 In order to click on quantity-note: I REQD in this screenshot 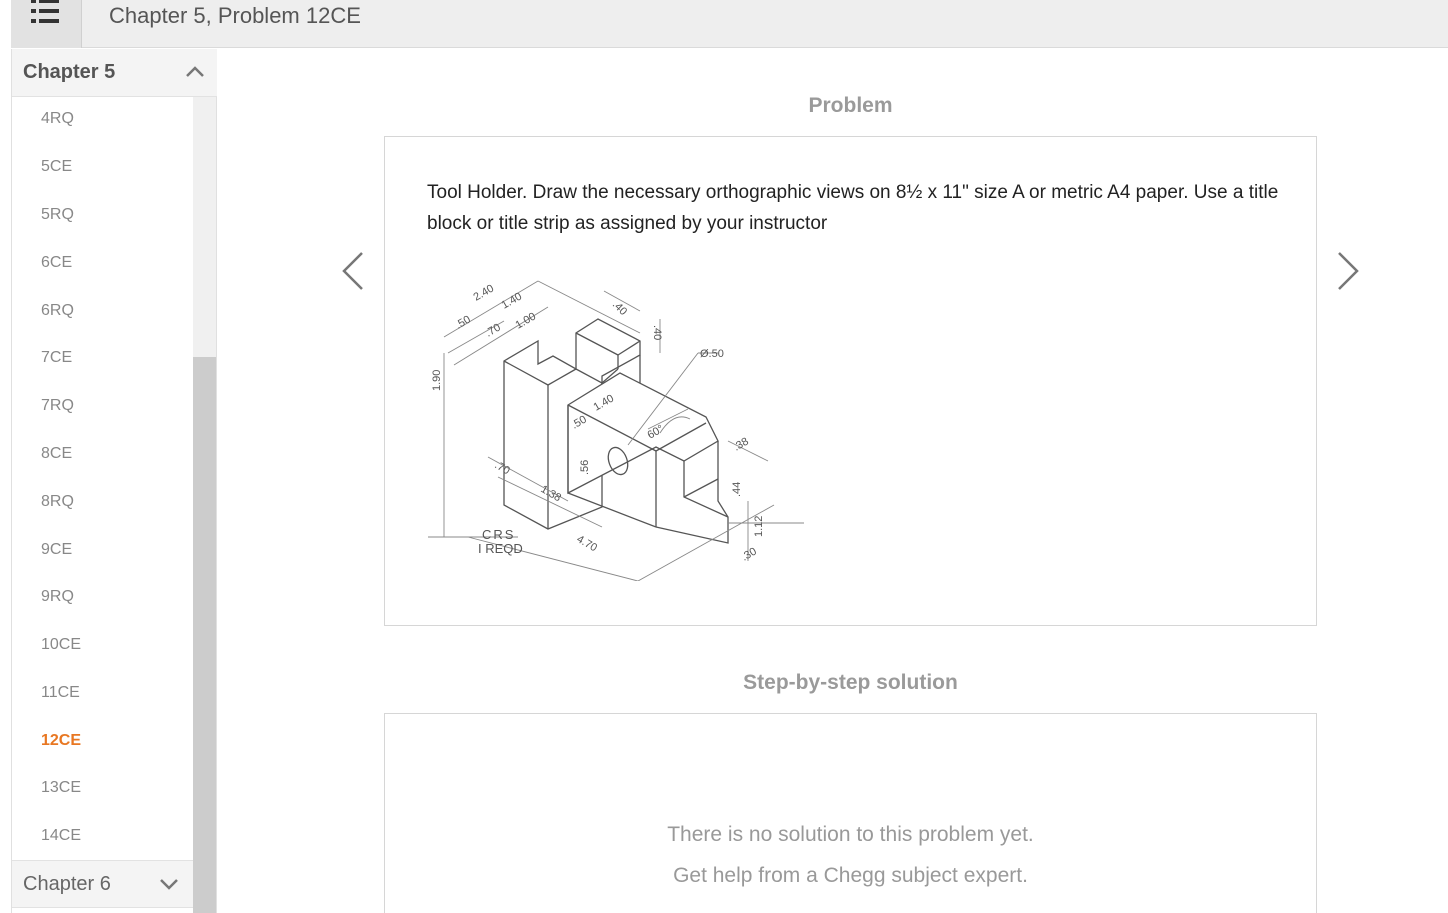, I will do `click(500, 548)`.